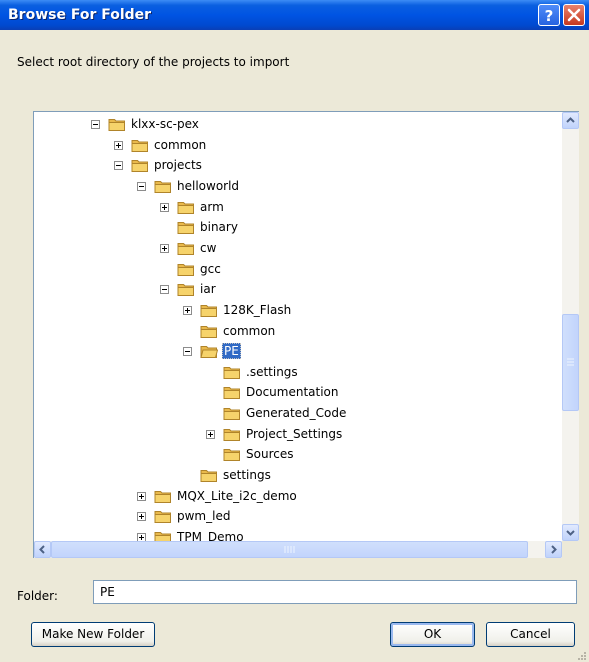  I want to click on tree-node-label: MQX_Lite_i2c_demo, so click(237, 495).